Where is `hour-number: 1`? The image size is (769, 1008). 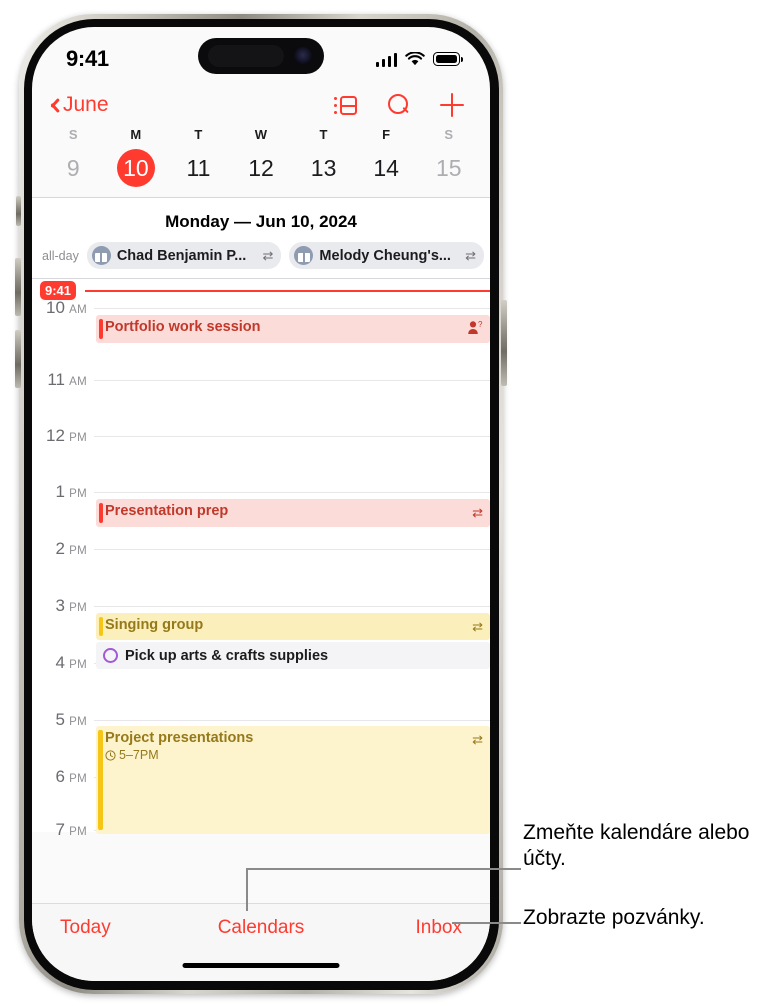 hour-number: 1 is located at coordinates (60, 491).